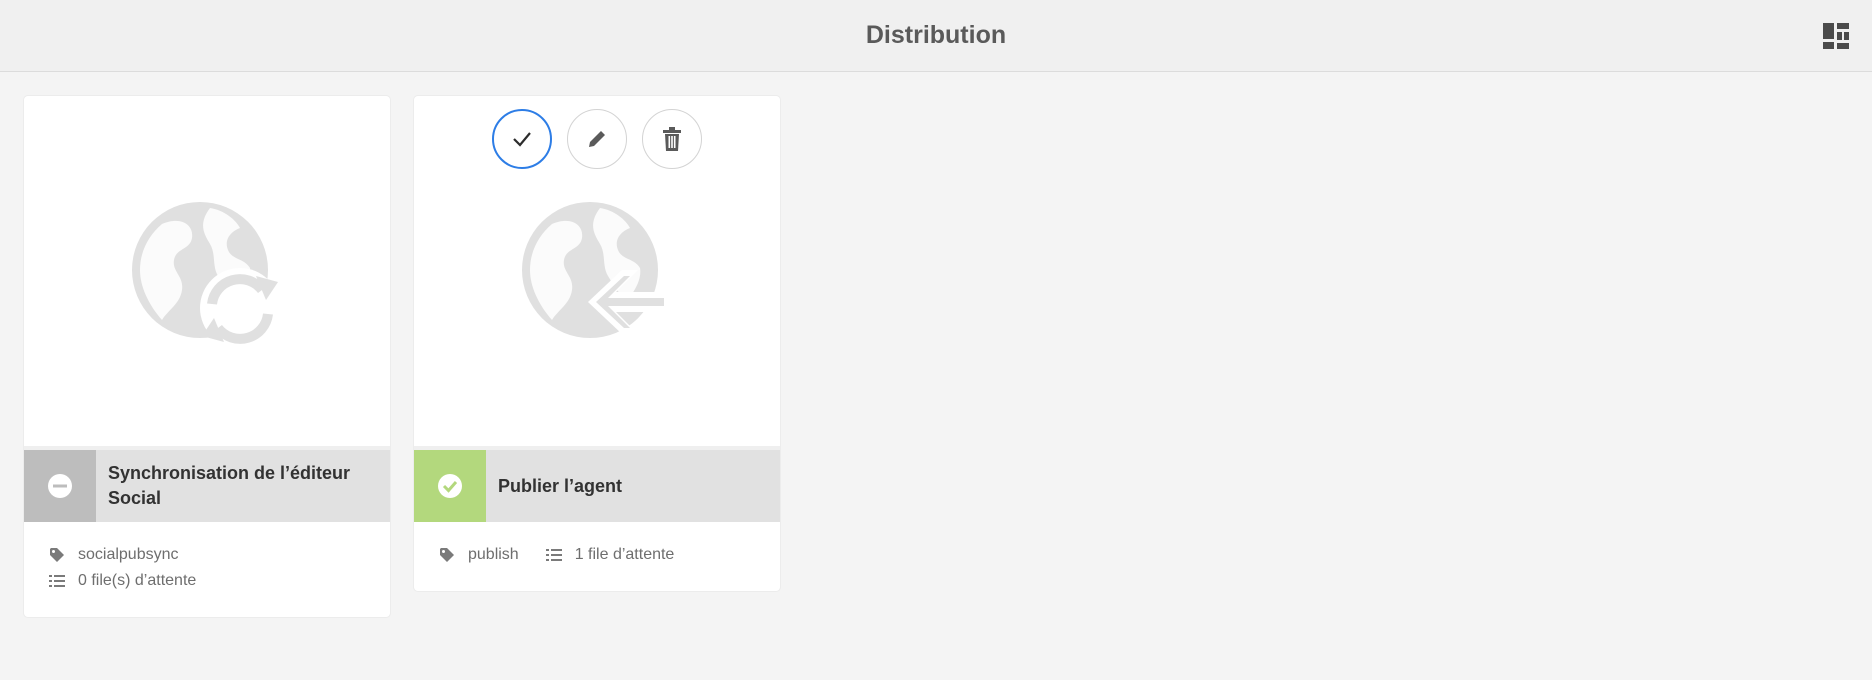  Describe the element at coordinates (128, 554) in the screenshot. I see `tag-label: socialpubsync` at that location.